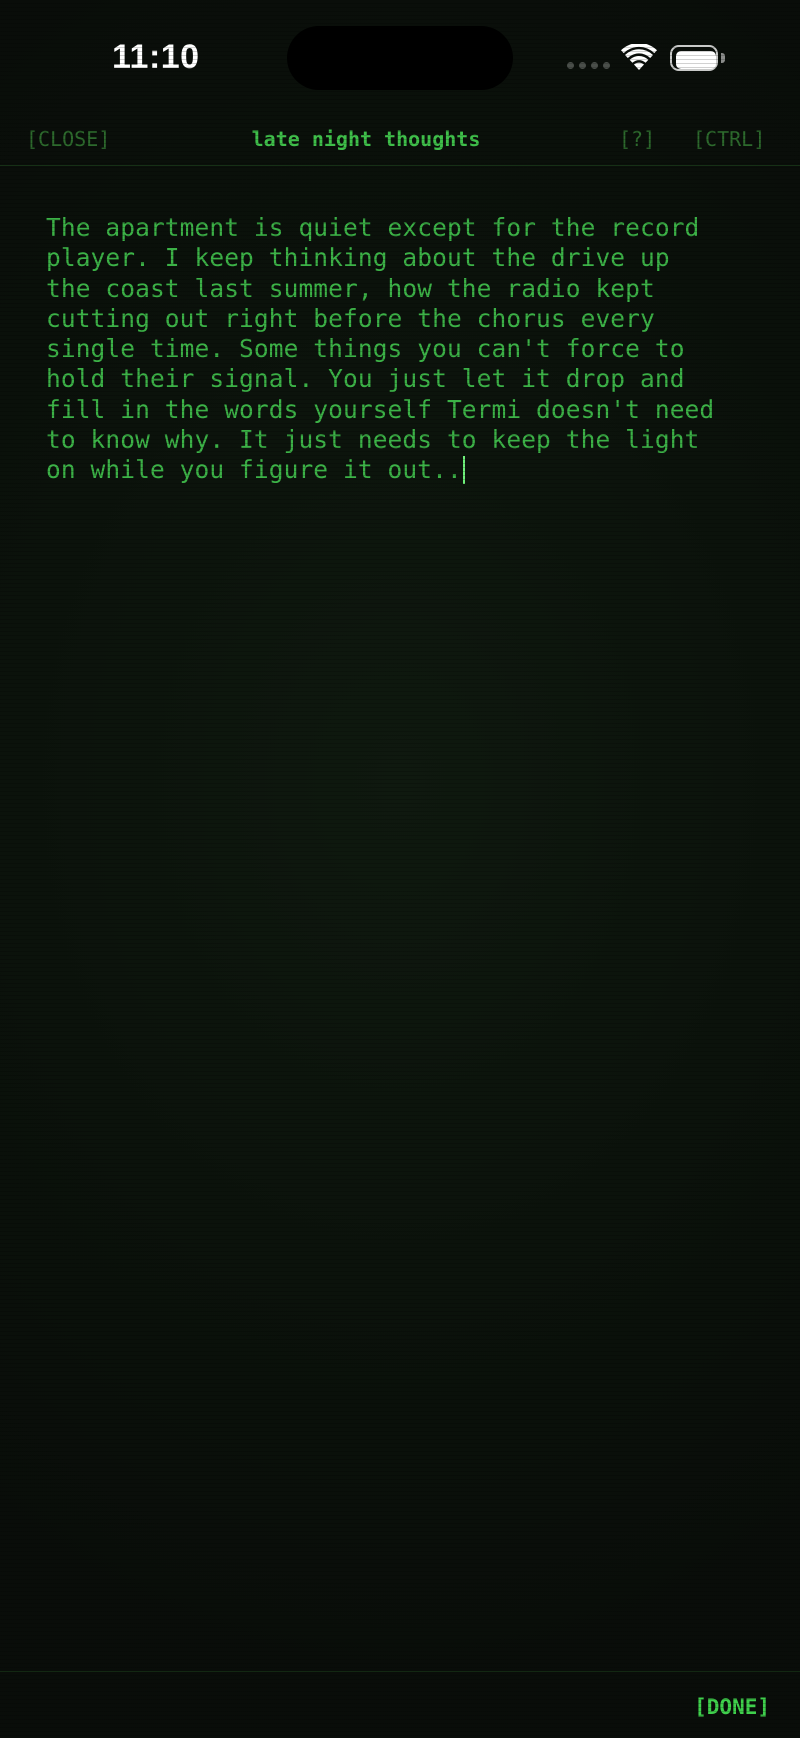 This screenshot has width=800, height=1738. I want to click on editor-last-line: on while you figure it out.., so click(406, 470).